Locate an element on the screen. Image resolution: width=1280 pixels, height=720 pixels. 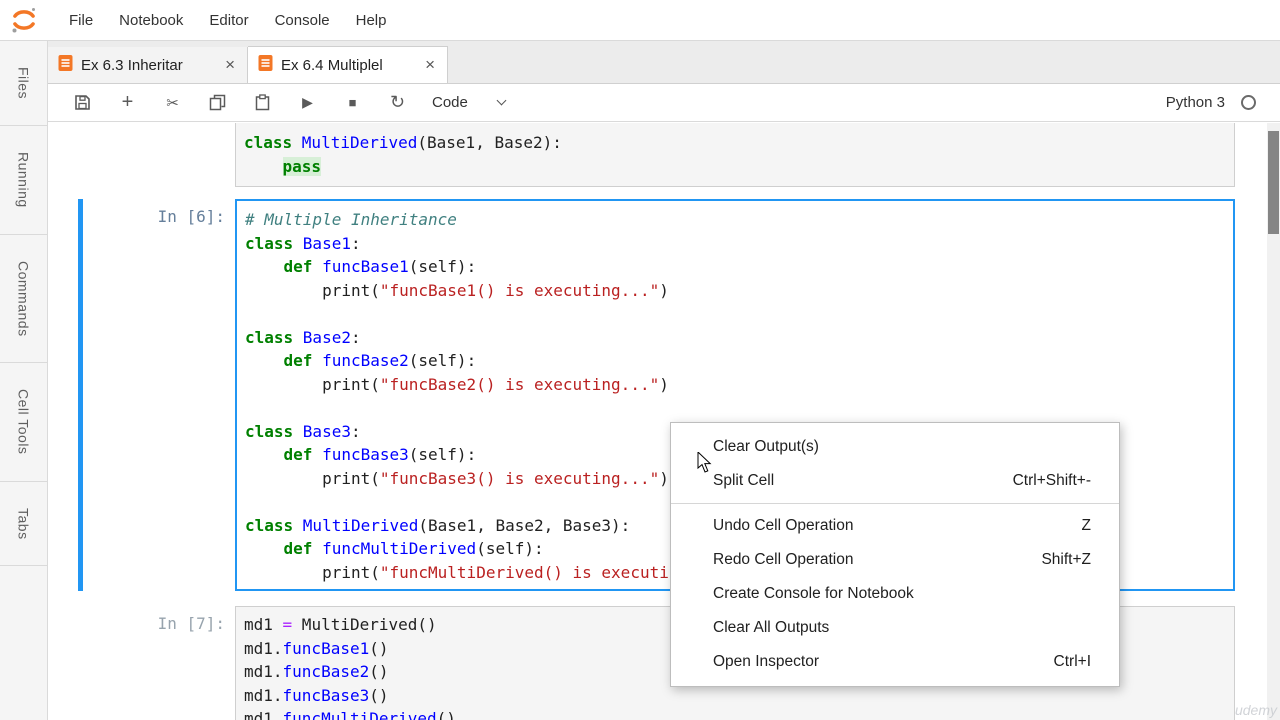
code-cell-partial: class MultiDerived(Base1, Base2): pass is located at coordinates (735, 155).